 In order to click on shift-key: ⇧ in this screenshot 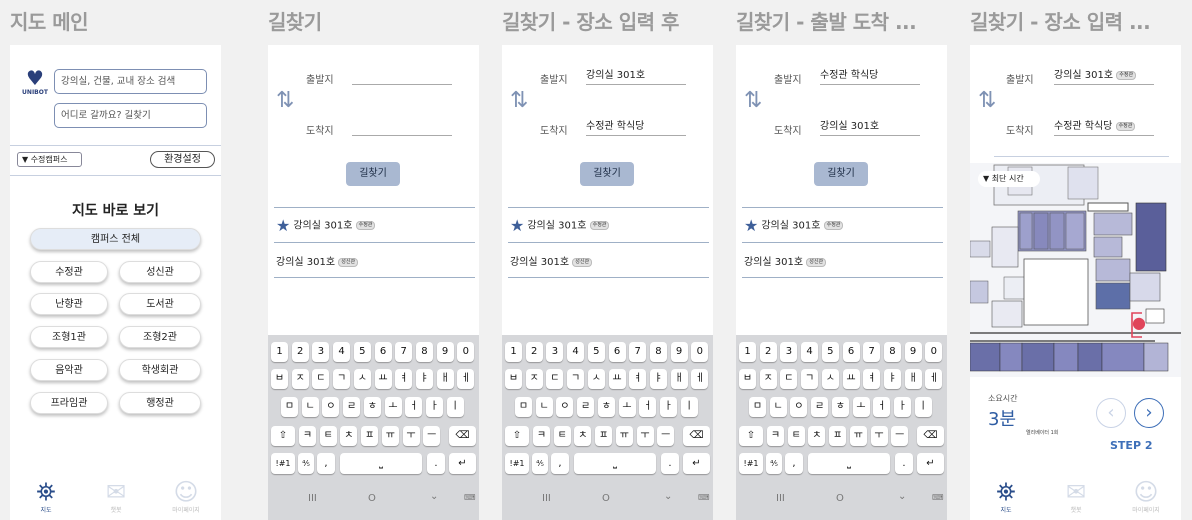, I will do `click(751, 436)`.